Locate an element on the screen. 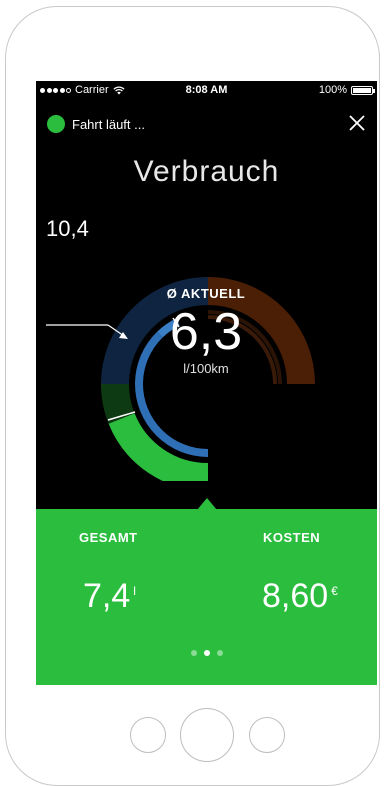 The height and width of the screenshot is (786, 388). gauge-center-label: Ø AKTUELL is located at coordinates (206, 293).